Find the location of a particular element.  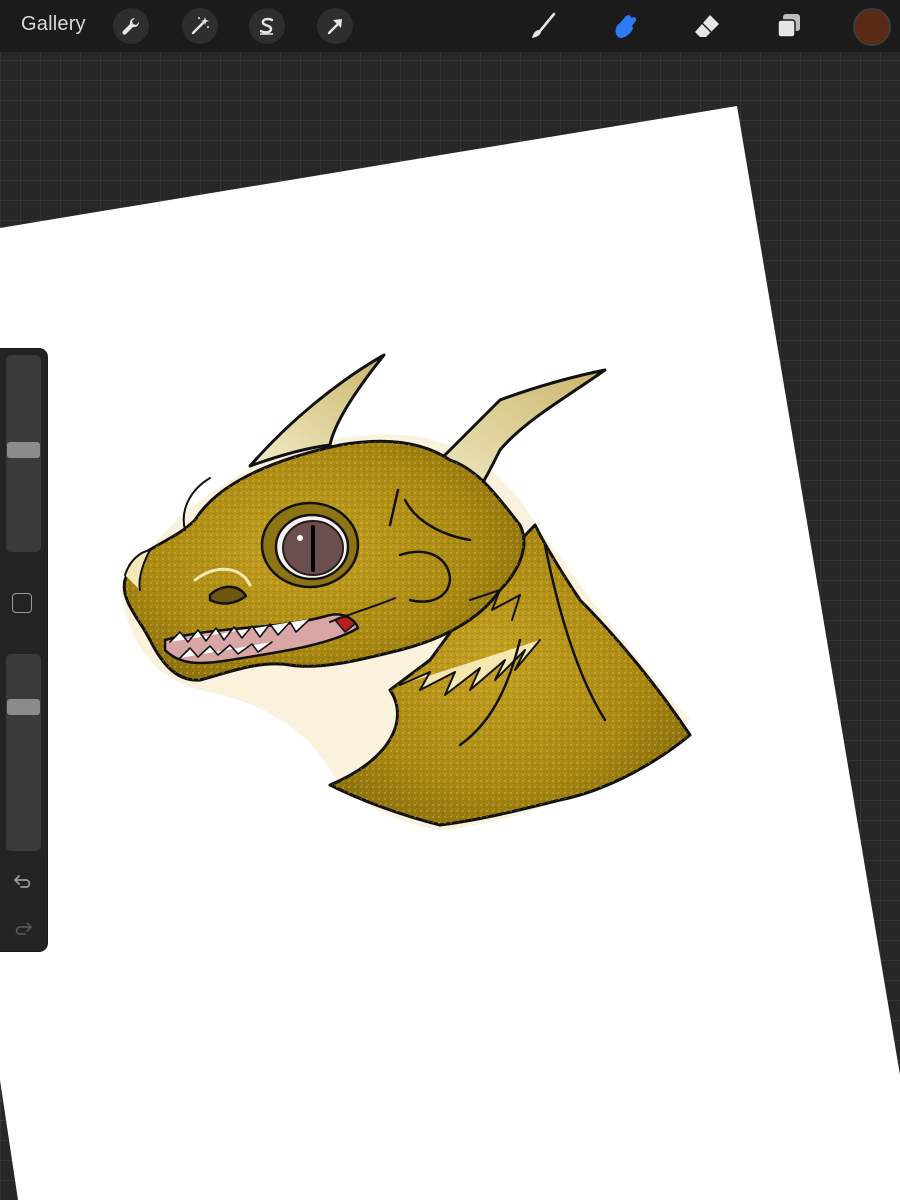

brush-tool-button is located at coordinates (543, 26).